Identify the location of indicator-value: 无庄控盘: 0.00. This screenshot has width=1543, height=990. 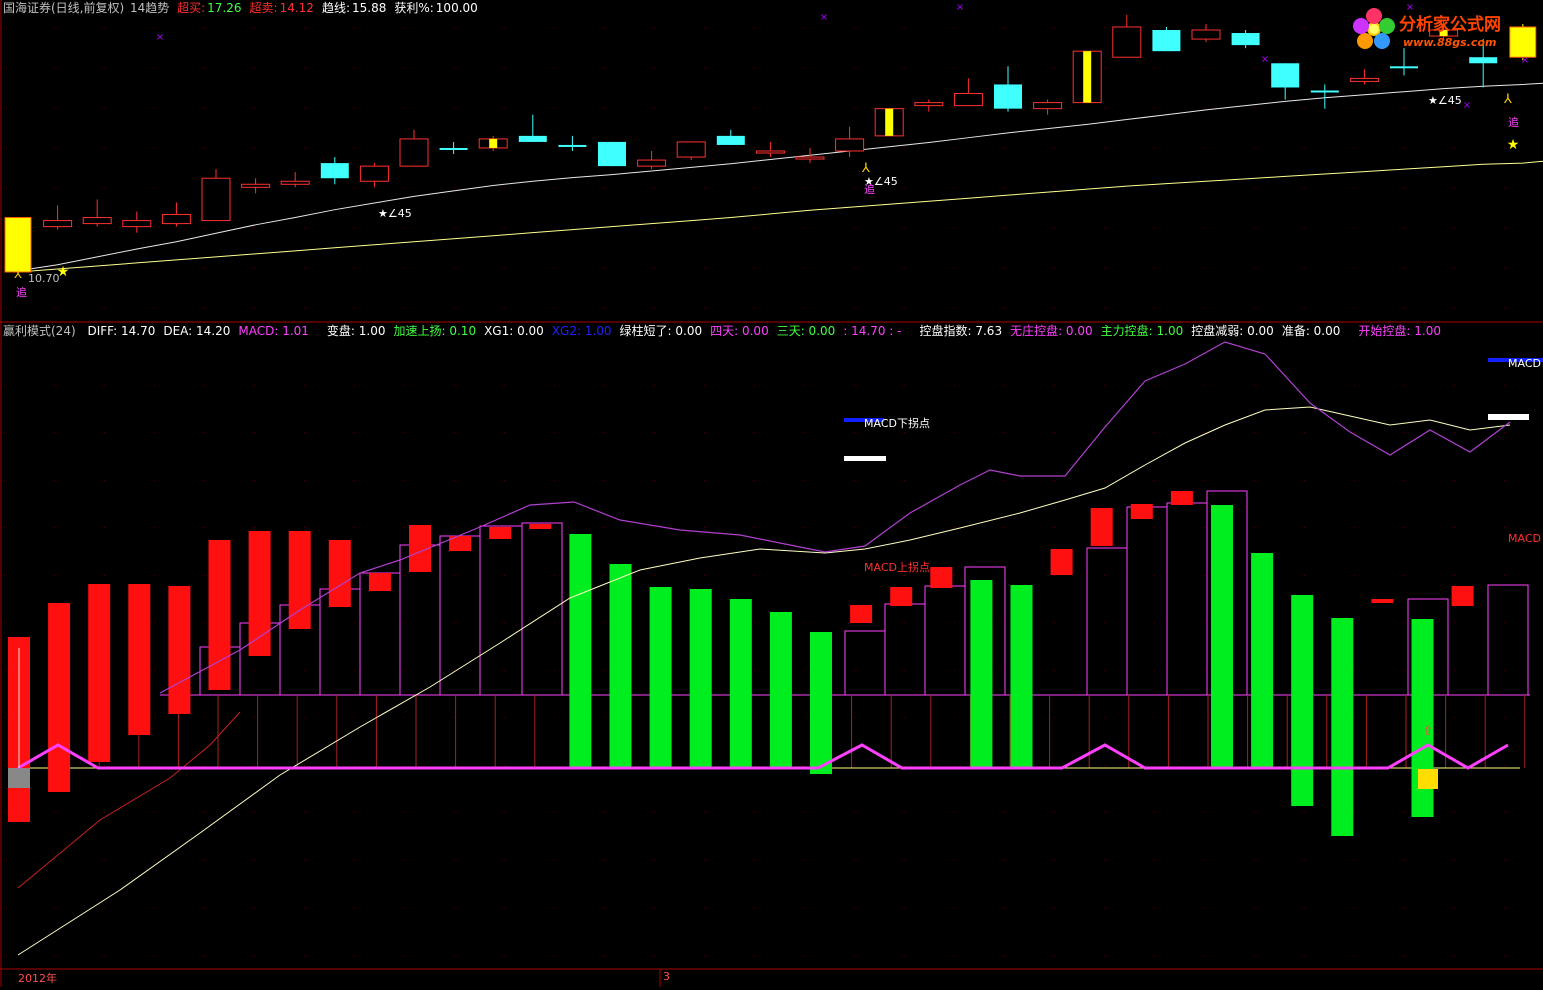
(1051, 331).